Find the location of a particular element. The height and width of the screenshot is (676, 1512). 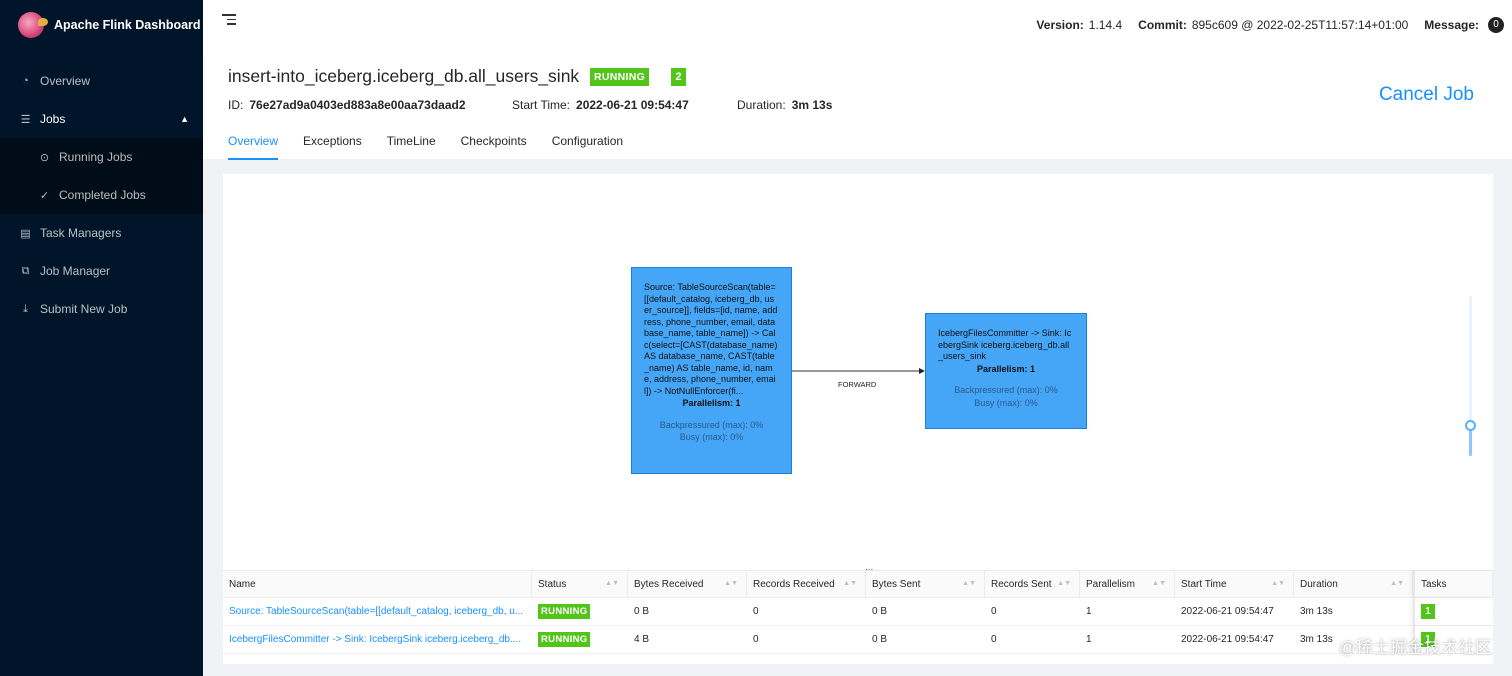

sidebar-item-label: Job Manager is located at coordinates (75, 271).